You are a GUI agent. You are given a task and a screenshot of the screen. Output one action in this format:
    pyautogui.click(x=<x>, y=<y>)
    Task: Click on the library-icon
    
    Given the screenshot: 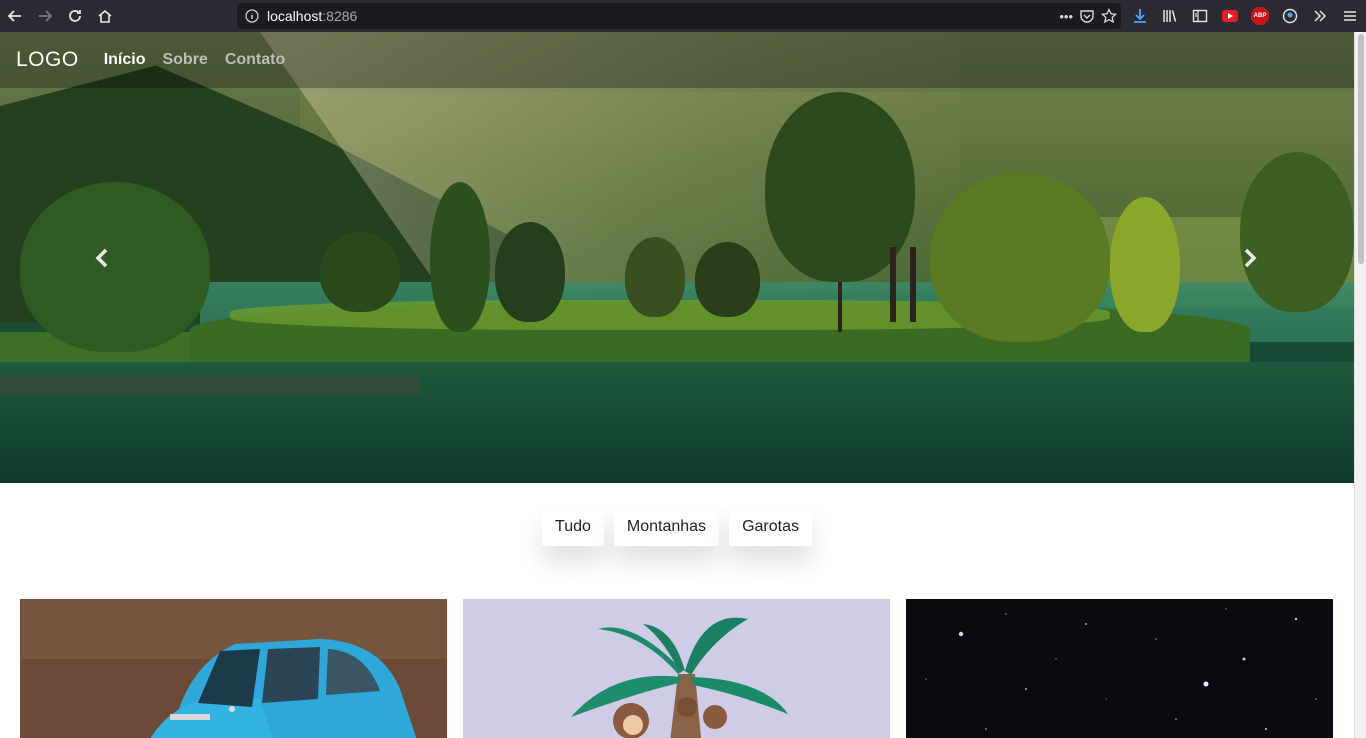 What is the action you would take?
    pyautogui.click(x=1170, y=16)
    